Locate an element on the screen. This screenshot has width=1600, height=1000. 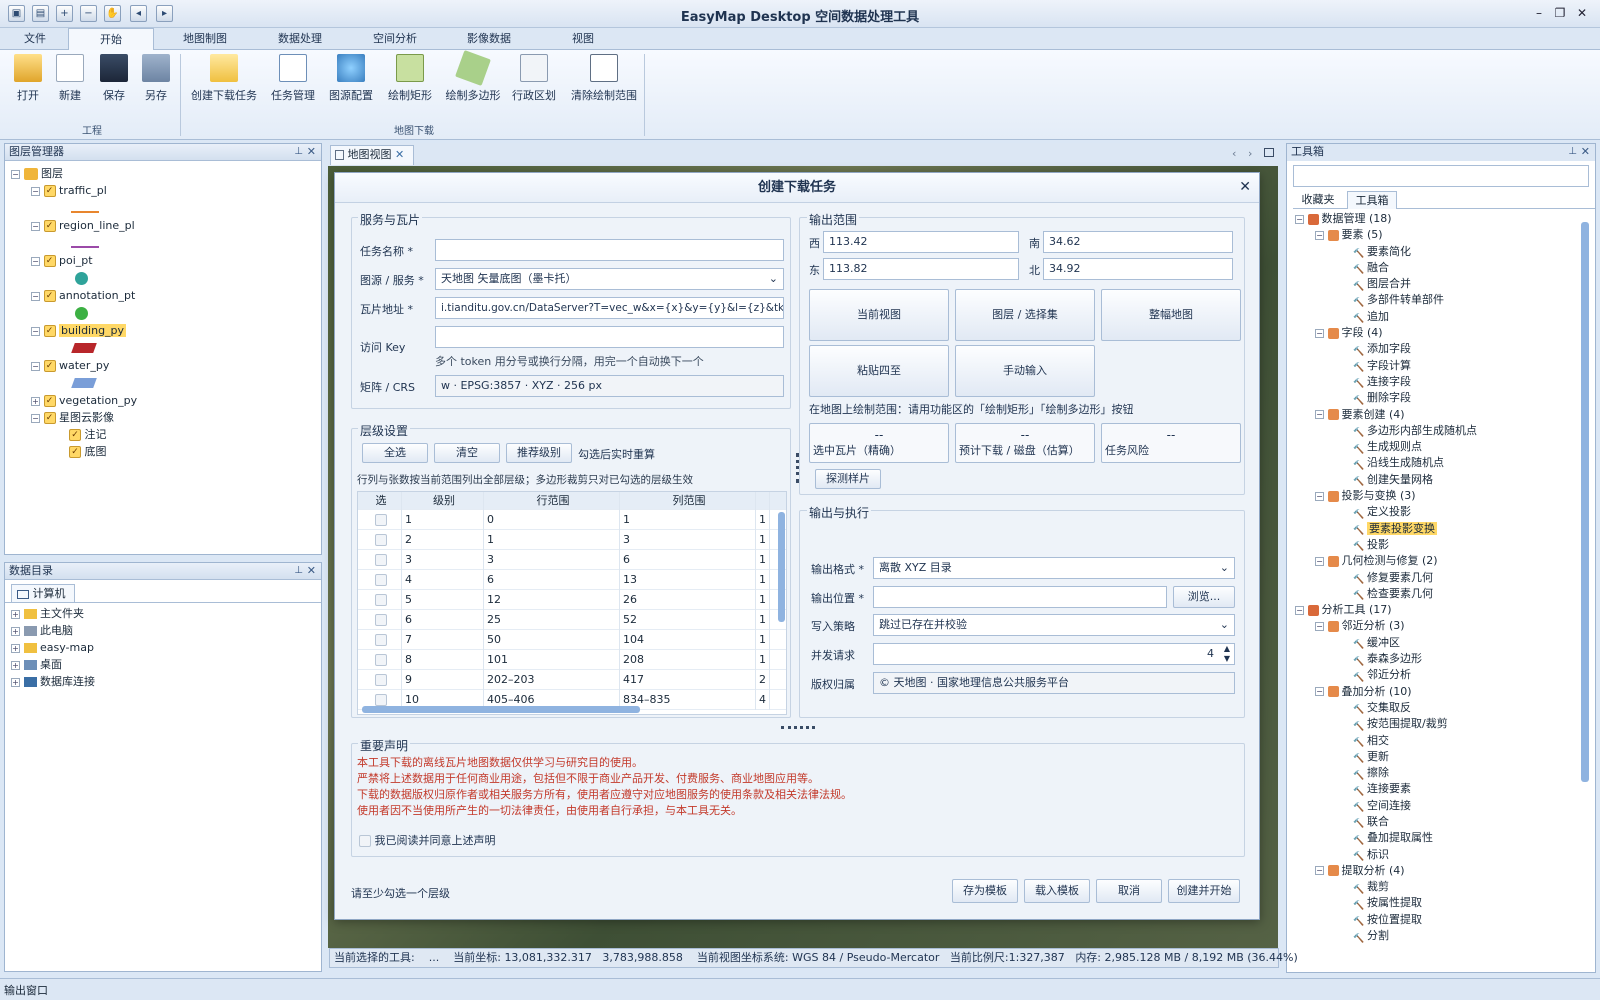
task-name-input is located at coordinates (609, 250).